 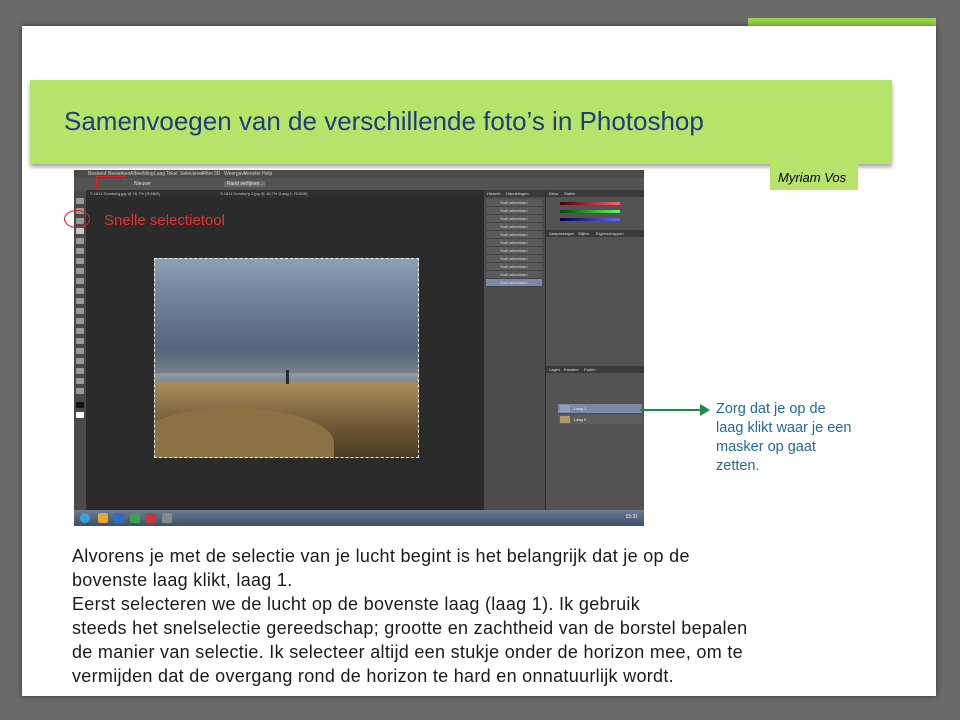 I want to click on type-tool-icon, so click(x=80, y=351).